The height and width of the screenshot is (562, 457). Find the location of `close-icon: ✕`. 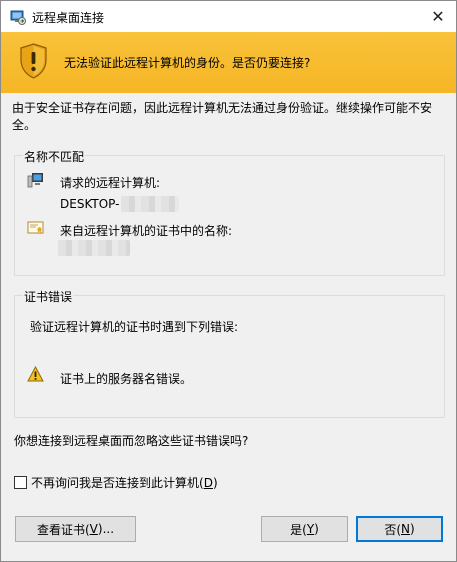

close-icon: ✕ is located at coordinates (438, 16).